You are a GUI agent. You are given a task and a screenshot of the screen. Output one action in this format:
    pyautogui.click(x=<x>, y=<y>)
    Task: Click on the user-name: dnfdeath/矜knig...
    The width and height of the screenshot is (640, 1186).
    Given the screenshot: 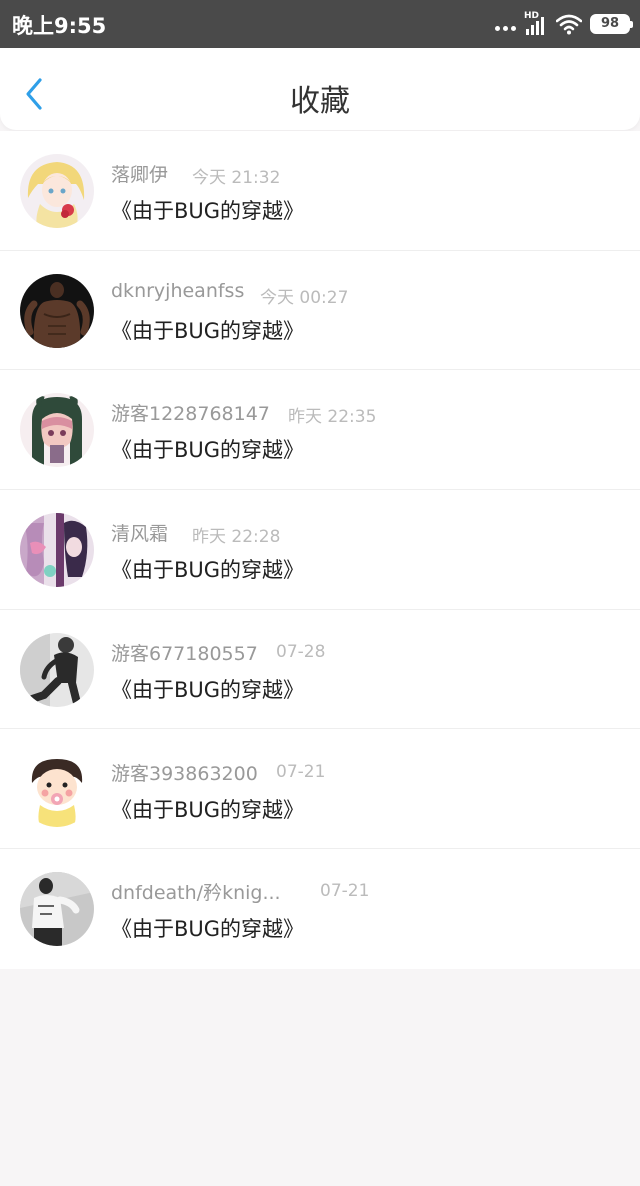 What is the action you would take?
    pyautogui.click(x=196, y=893)
    